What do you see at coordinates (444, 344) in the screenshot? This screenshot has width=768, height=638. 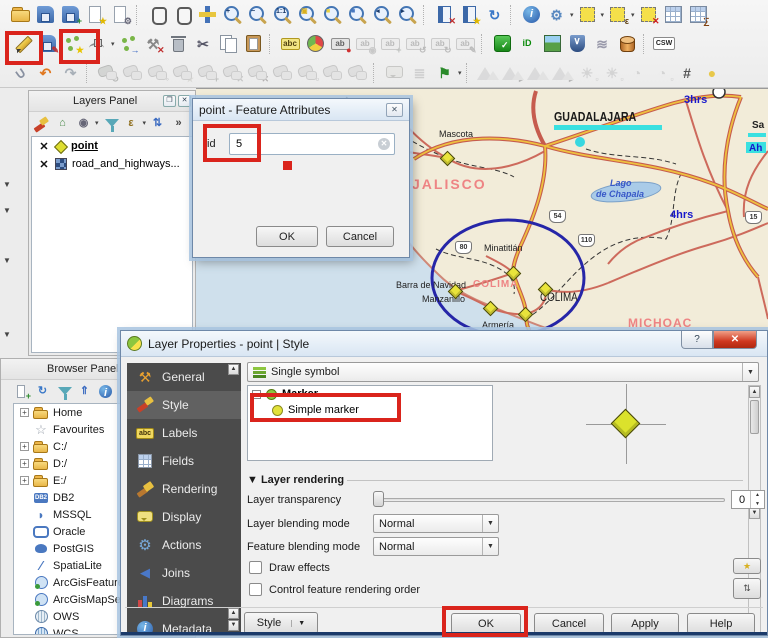 I see `properties-dialog-titlebar: Layer Properties - point | Style` at bounding box center [444, 344].